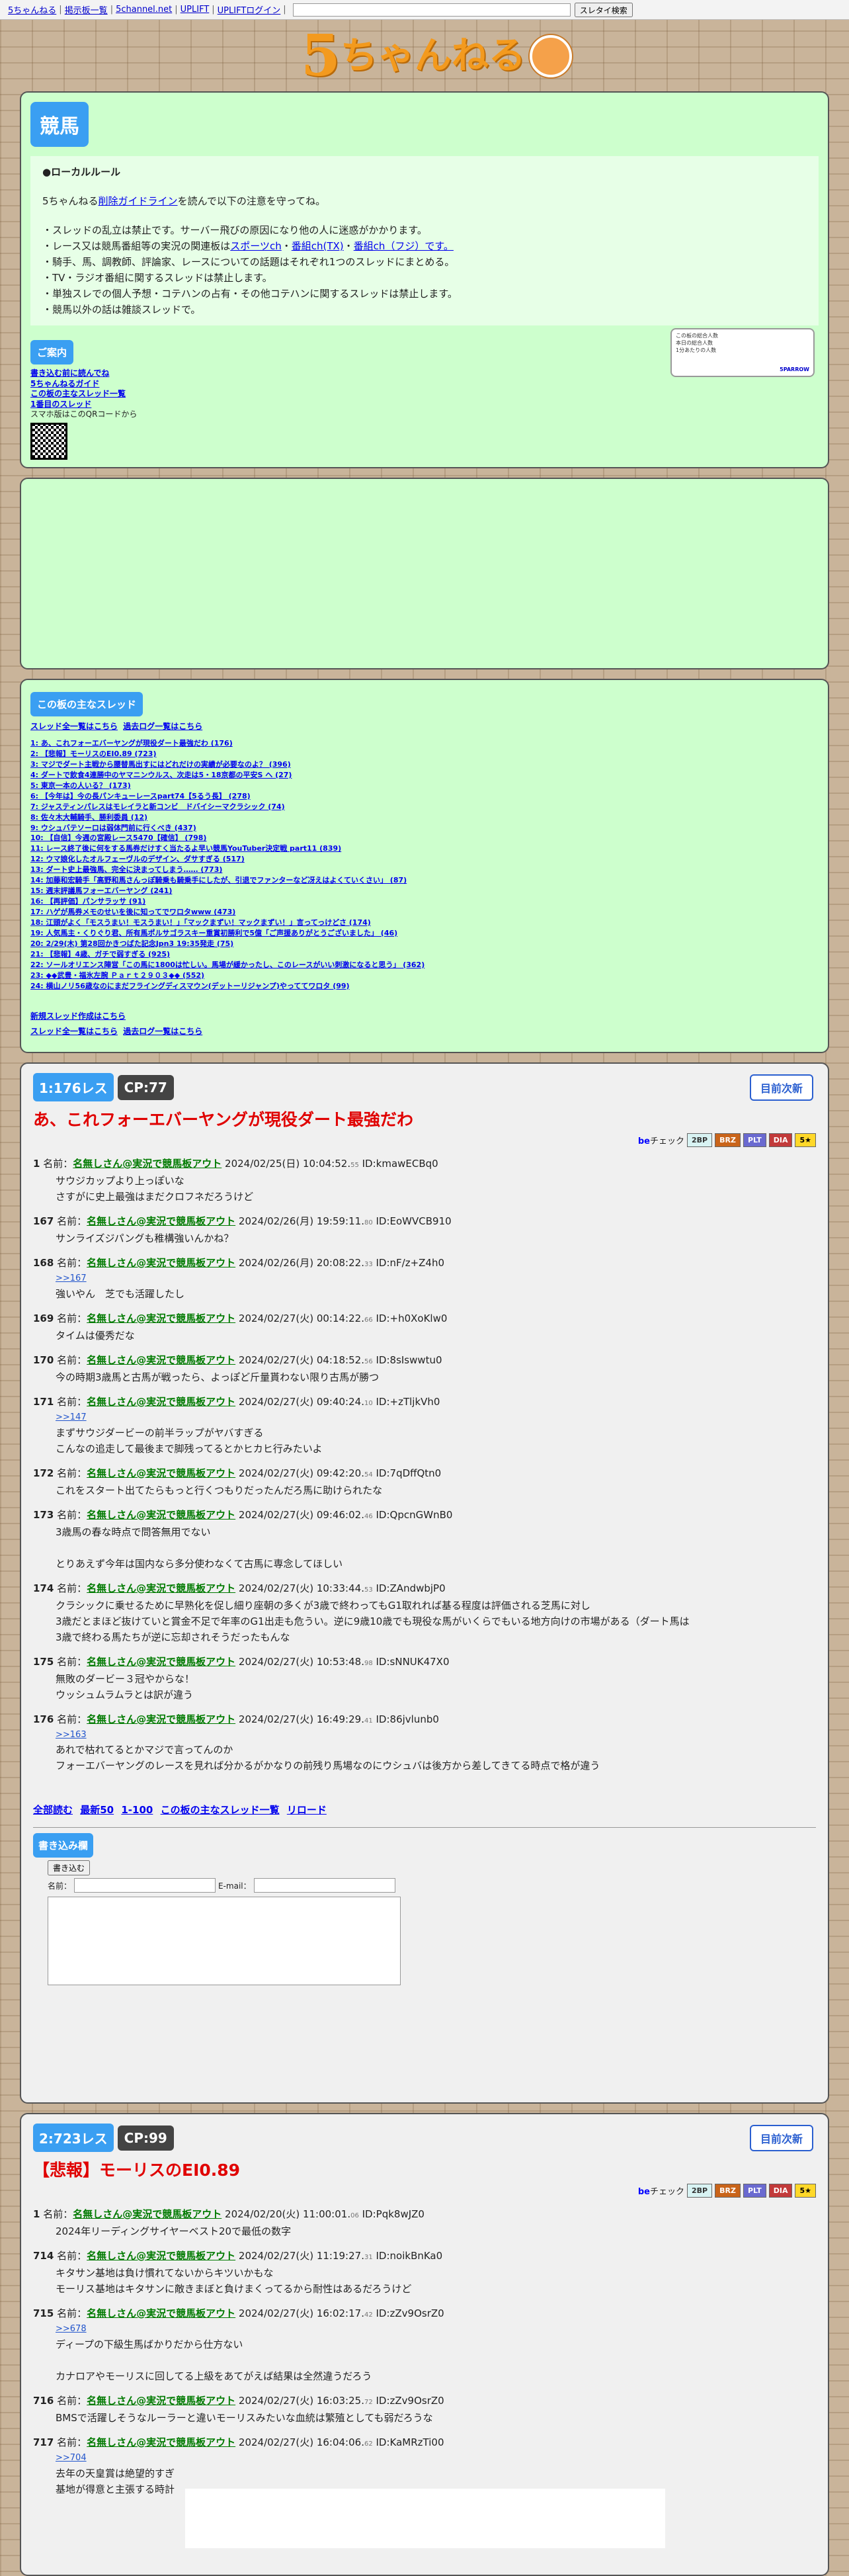 This screenshot has height=2576, width=849. Describe the element at coordinates (411, 1263) in the screenshot. I see `poster-id: ID:nF/z+Z4h0` at that location.